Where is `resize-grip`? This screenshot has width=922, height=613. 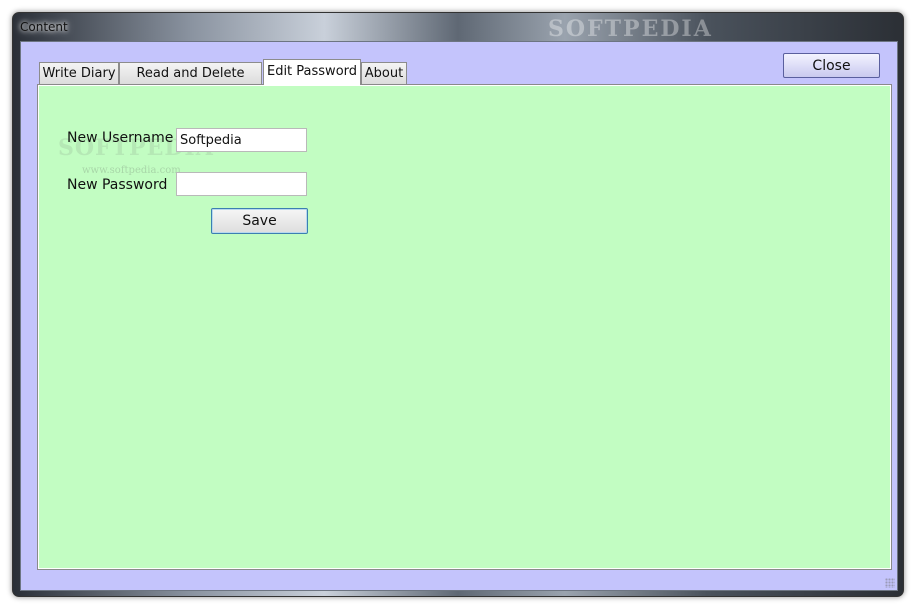 resize-grip is located at coordinates (890, 583).